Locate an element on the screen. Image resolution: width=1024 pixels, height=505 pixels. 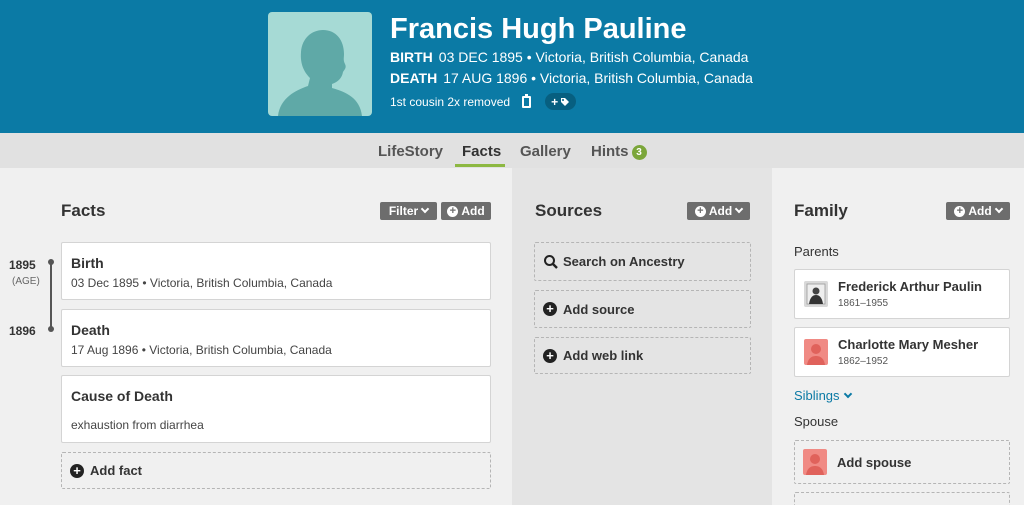
family-heading: Family is located at coordinates (821, 210).